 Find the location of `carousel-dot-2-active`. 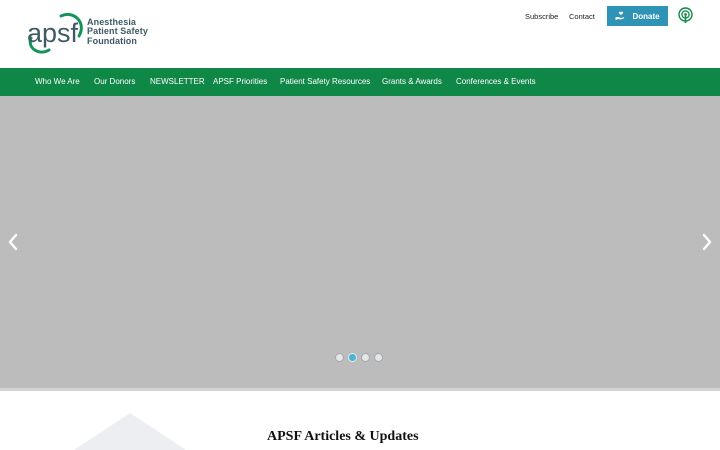

carousel-dot-2-active is located at coordinates (352, 357).